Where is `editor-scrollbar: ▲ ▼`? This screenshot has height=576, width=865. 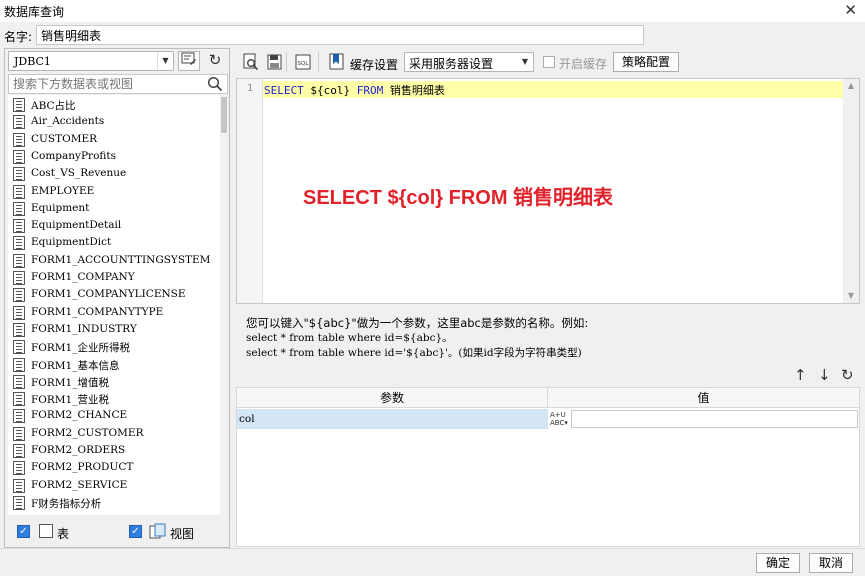
editor-scrollbar: ▲ ▼ is located at coordinates (851, 191).